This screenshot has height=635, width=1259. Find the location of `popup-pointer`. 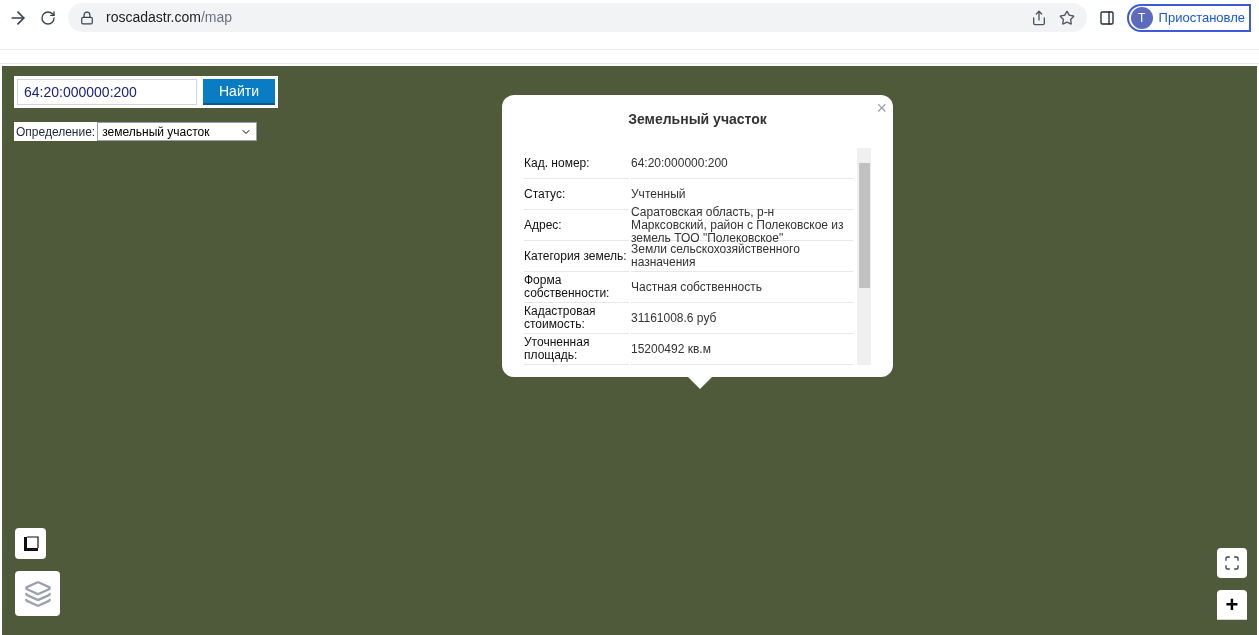

popup-pointer is located at coordinates (700, 383).